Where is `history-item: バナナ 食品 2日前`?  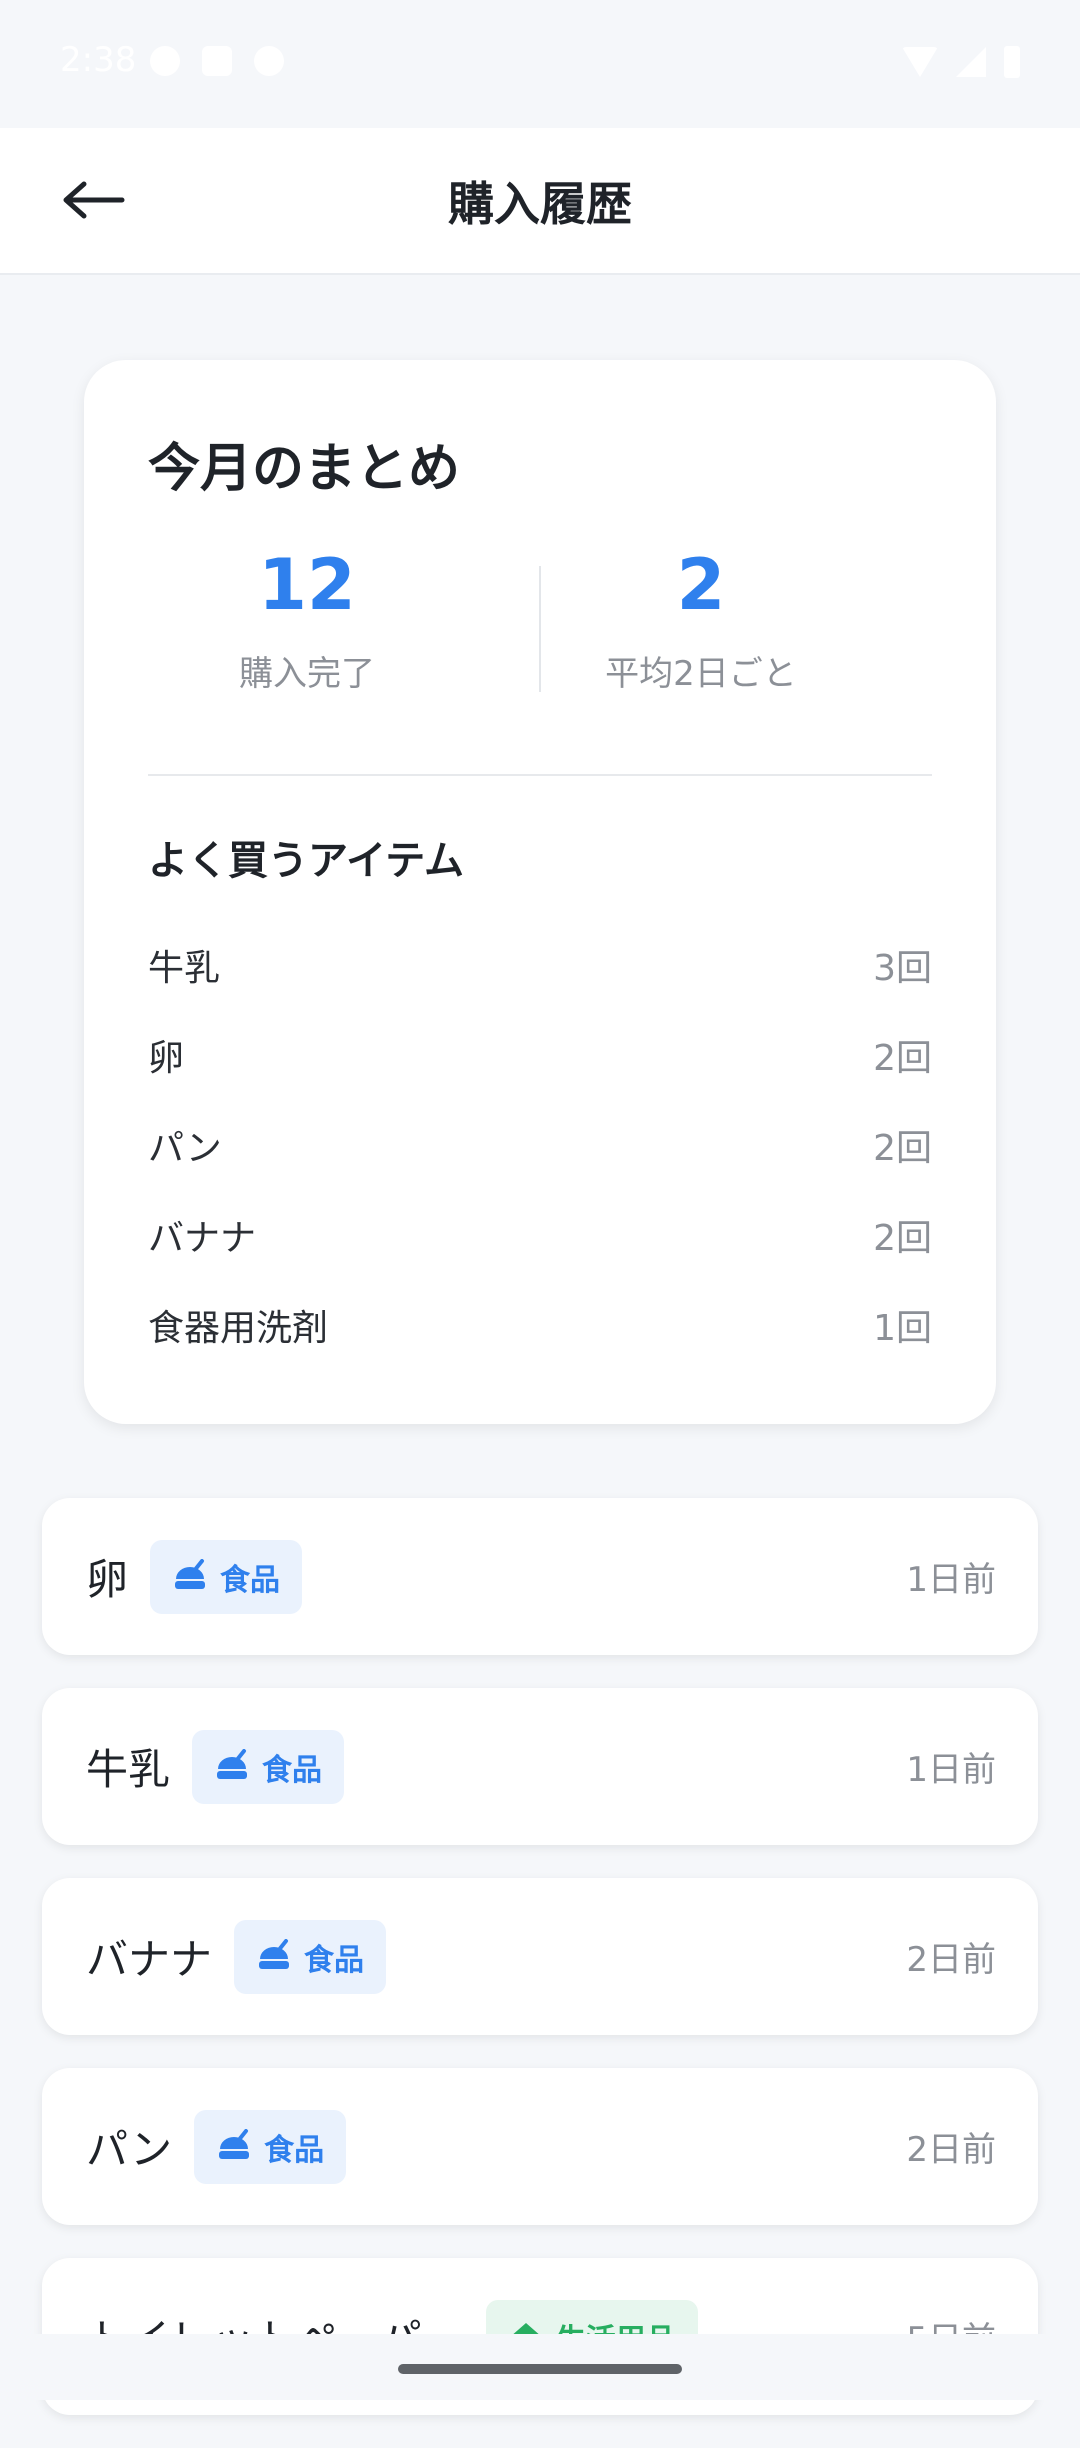 history-item: バナナ 食品 2日前 is located at coordinates (540, 1956).